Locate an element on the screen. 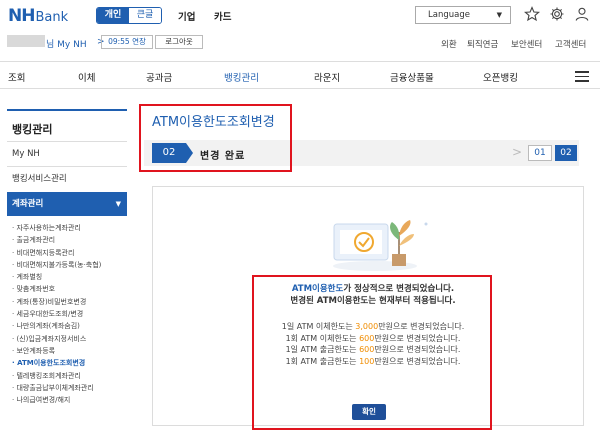 The width and height of the screenshot is (600, 434). sidebar-sub-item: · 계좌(통장)비밀번호변경 is located at coordinates (67, 302).